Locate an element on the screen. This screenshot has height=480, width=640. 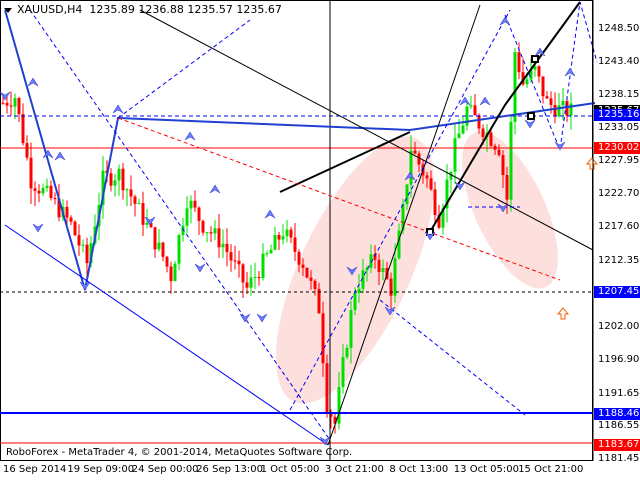
price-level-box: 1230.02 is located at coordinates (617, 147).